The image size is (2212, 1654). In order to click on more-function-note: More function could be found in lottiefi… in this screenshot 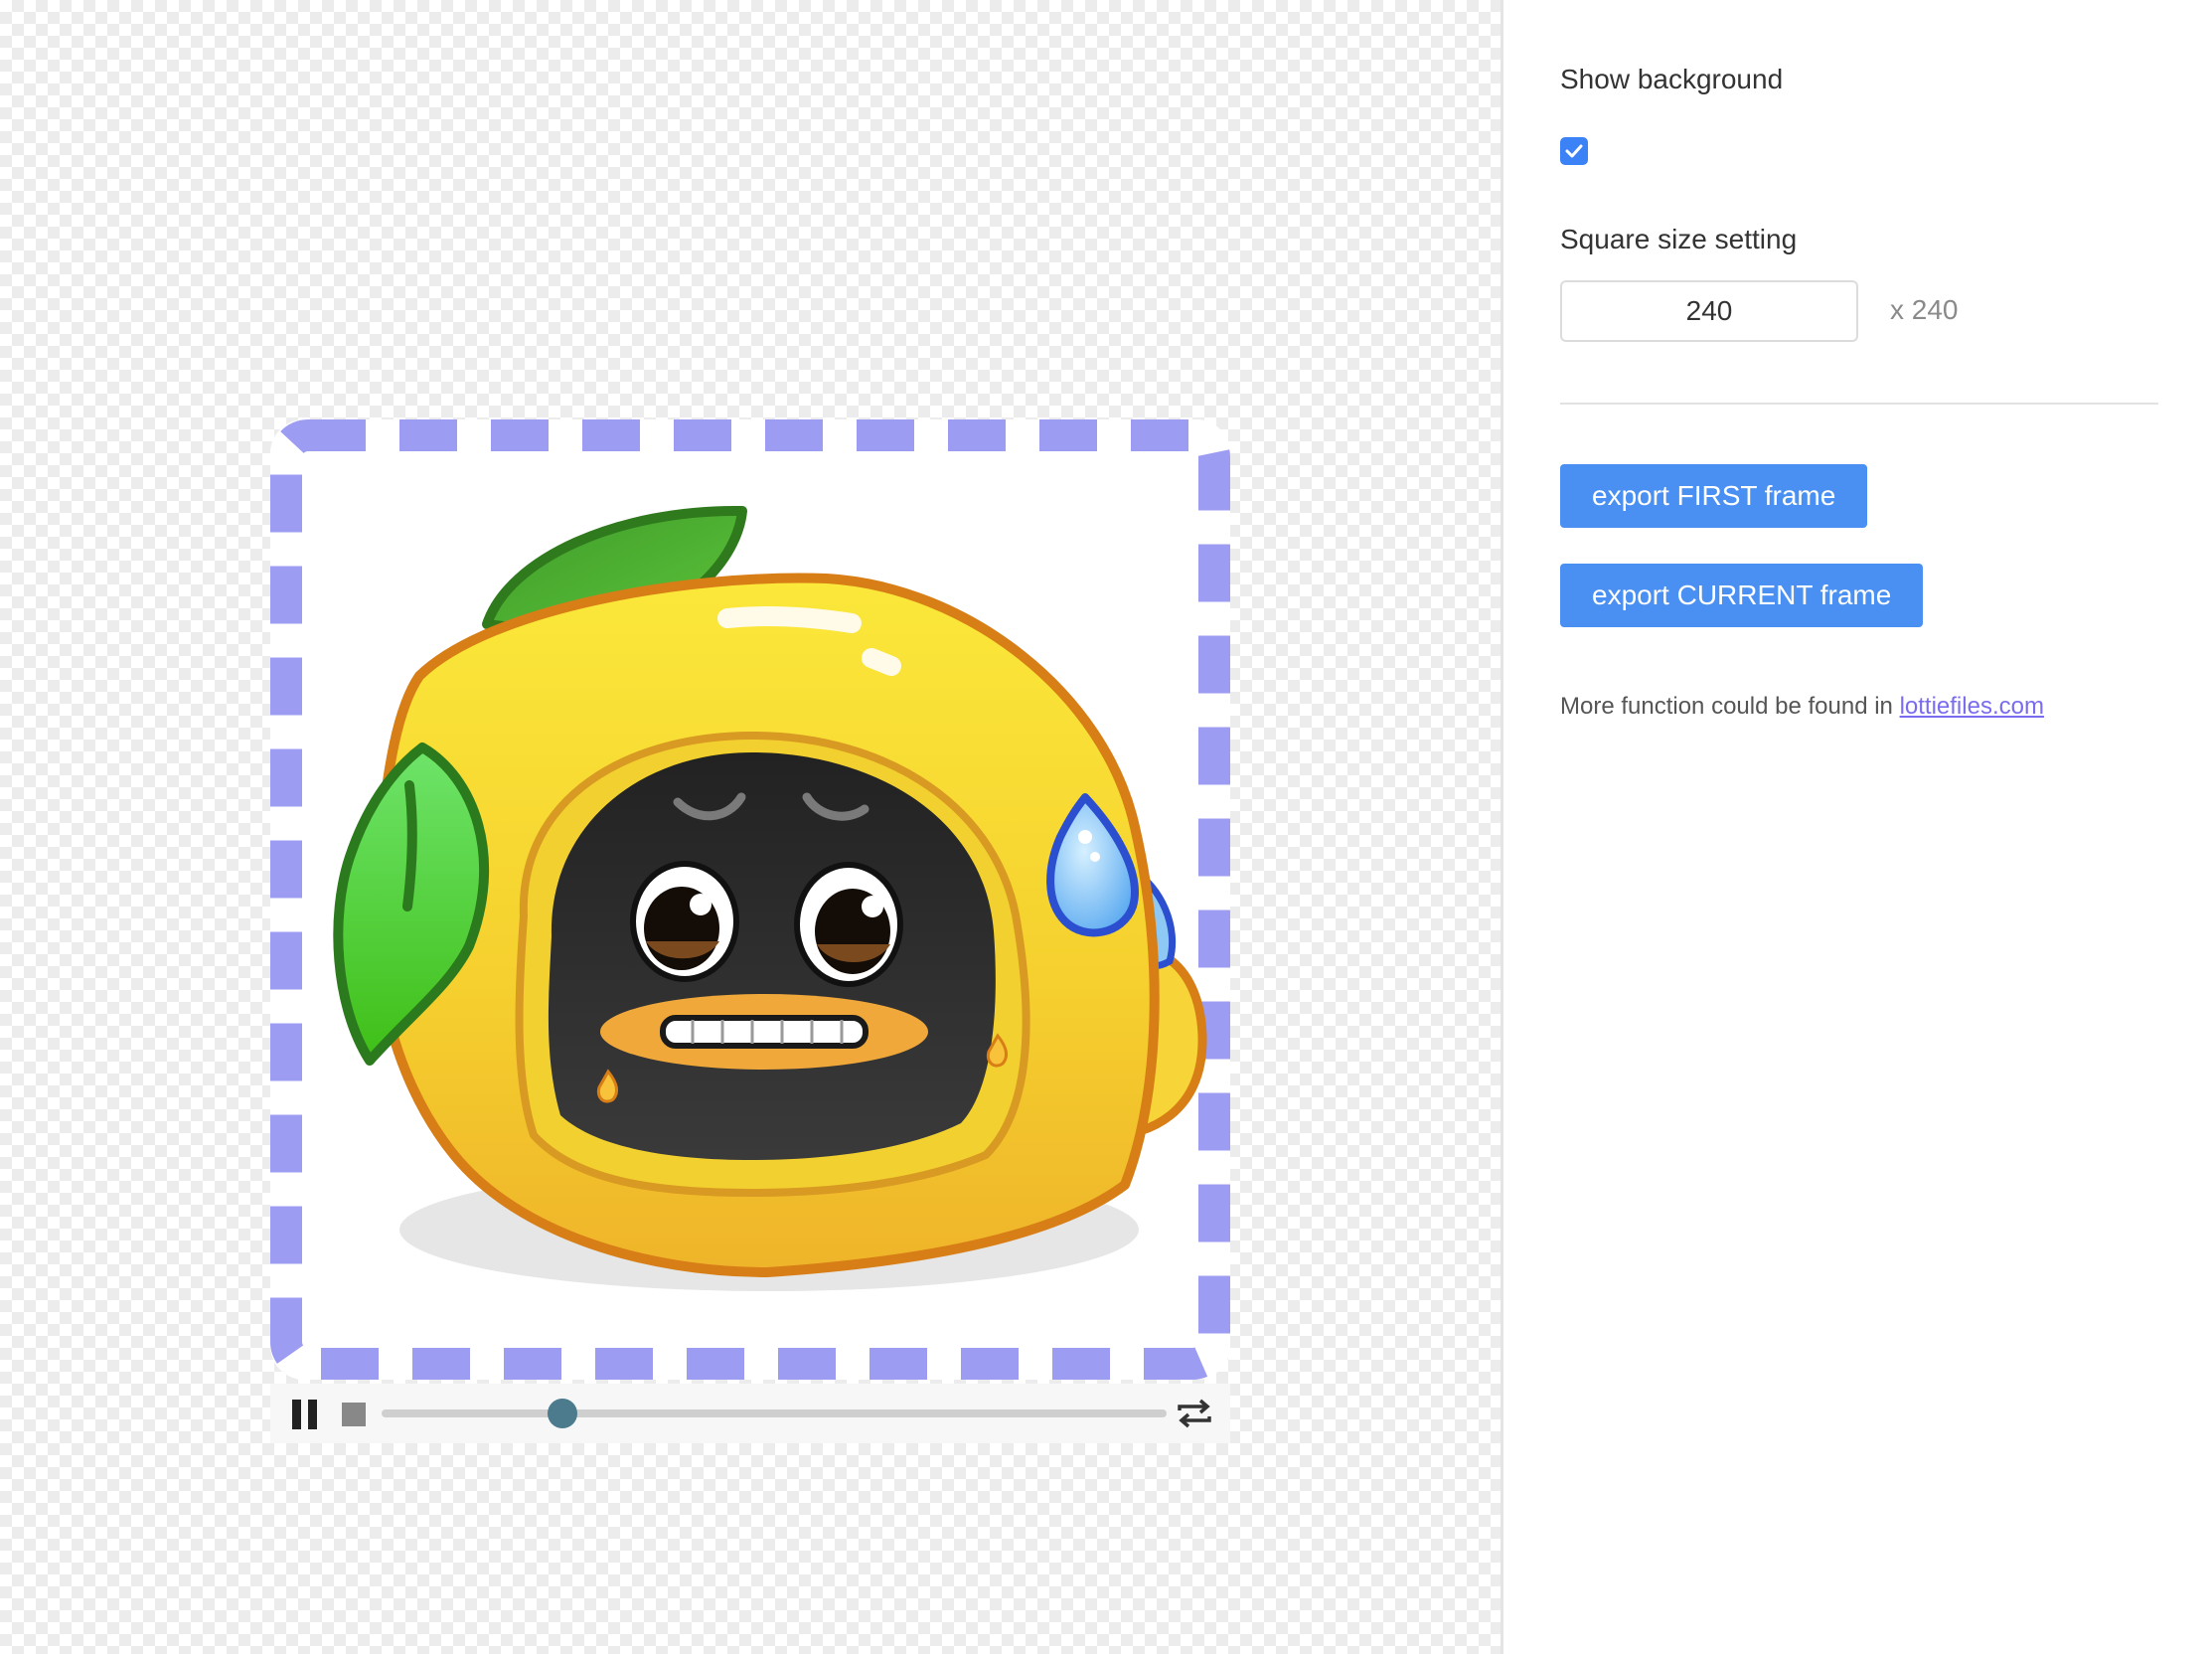, I will do `click(1802, 707)`.